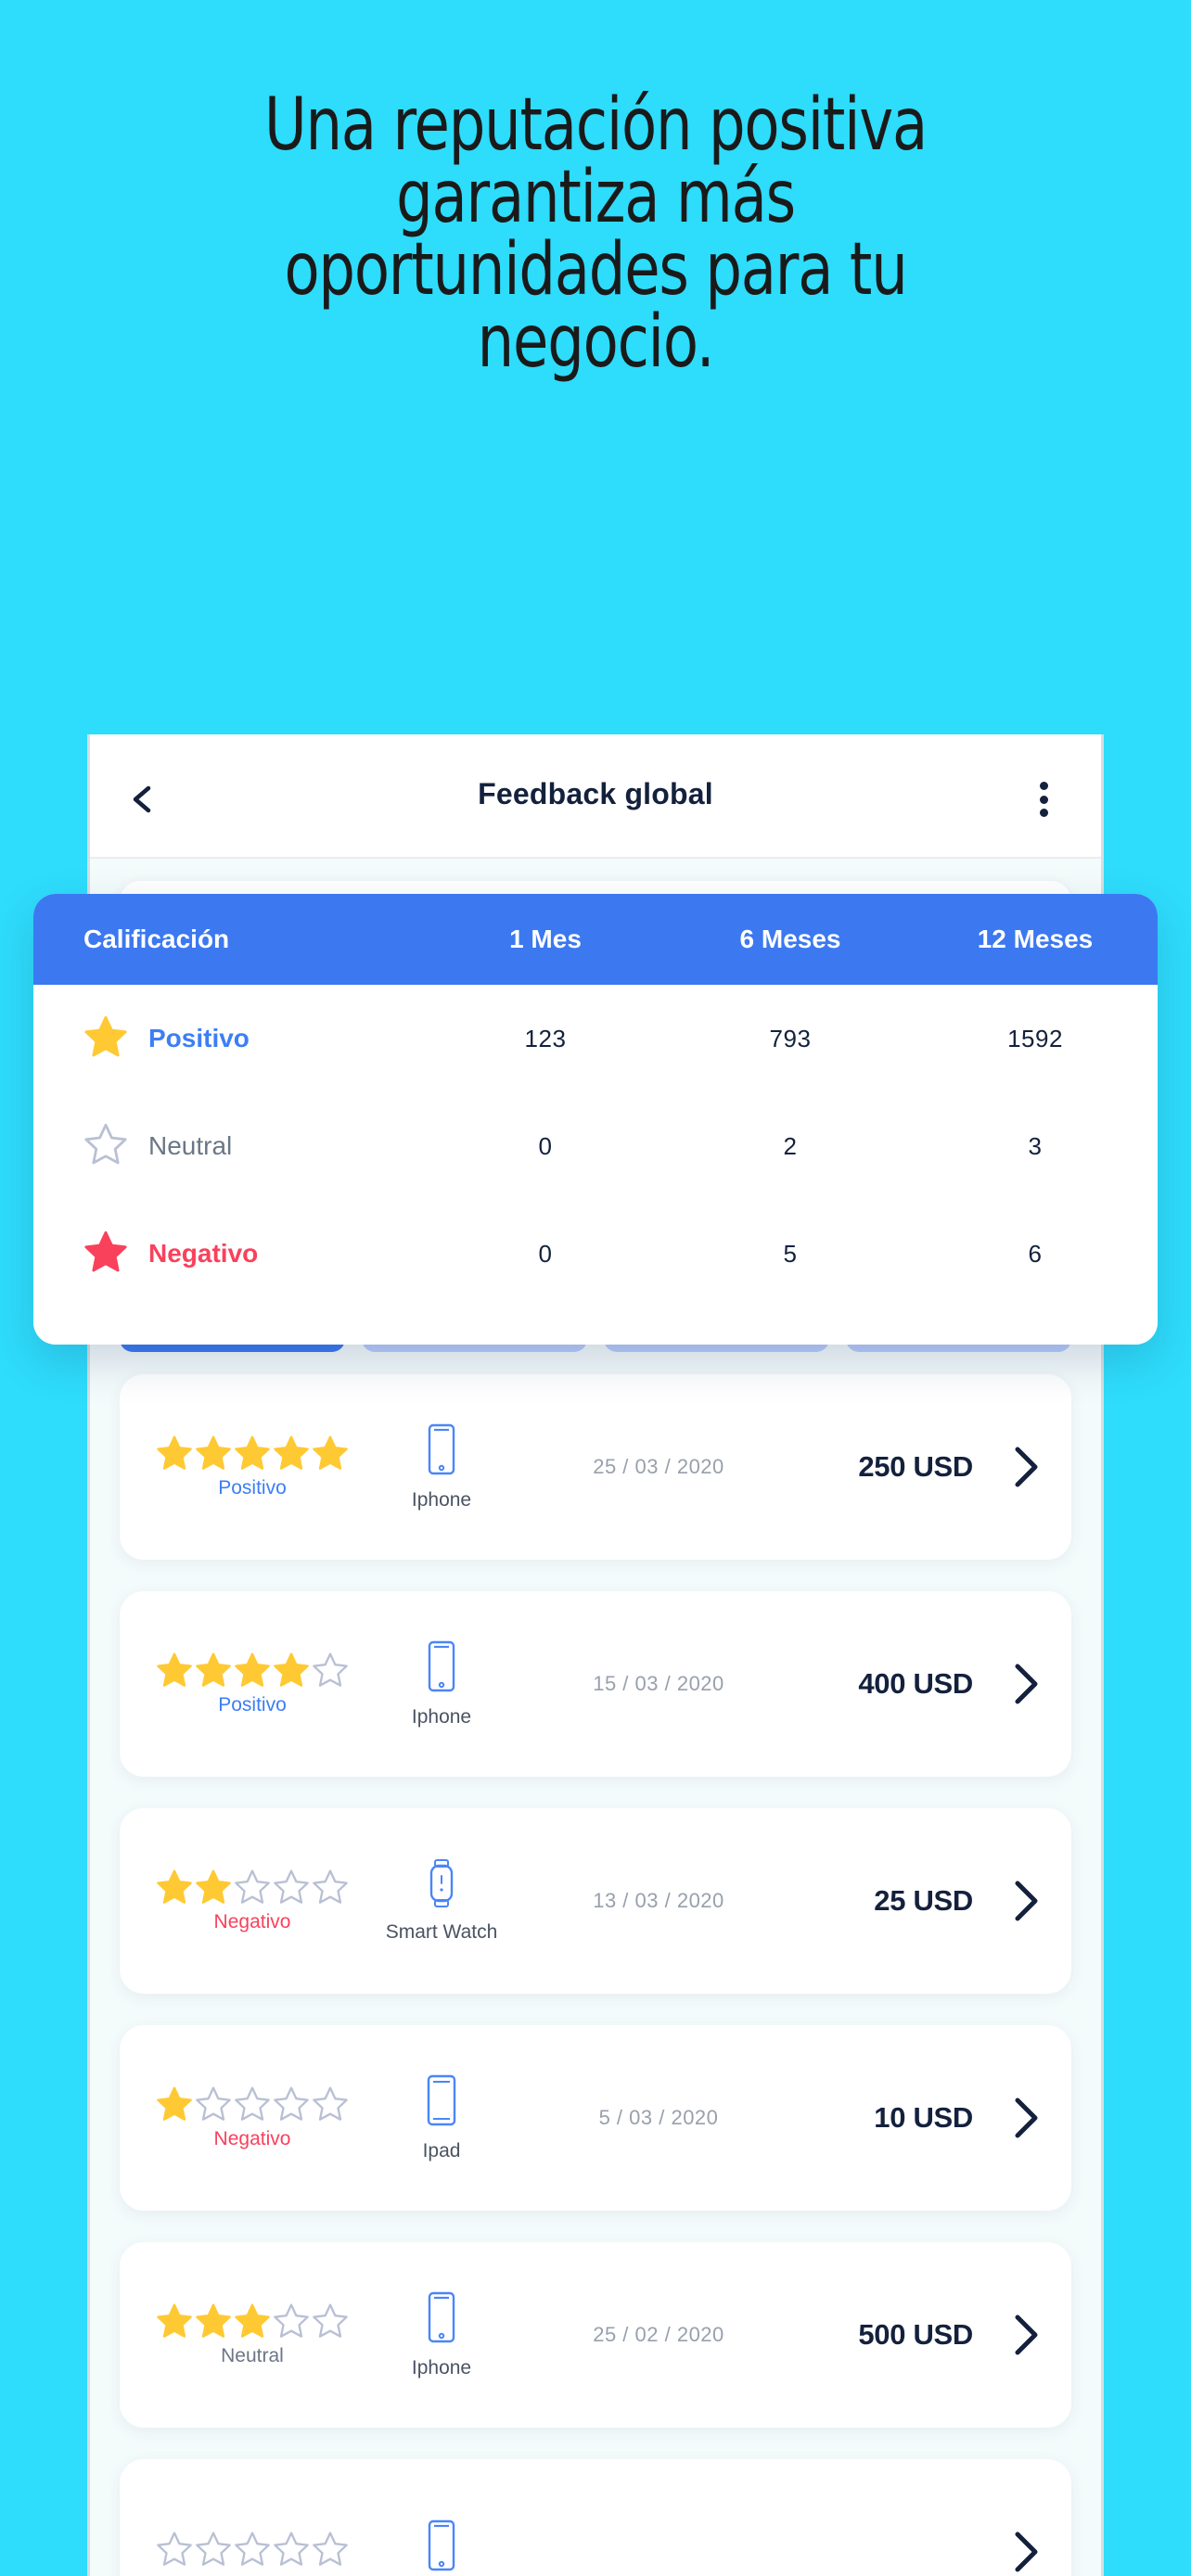 The width and height of the screenshot is (1191, 2576). I want to click on table-row-label: Positivo, so click(199, 1038).